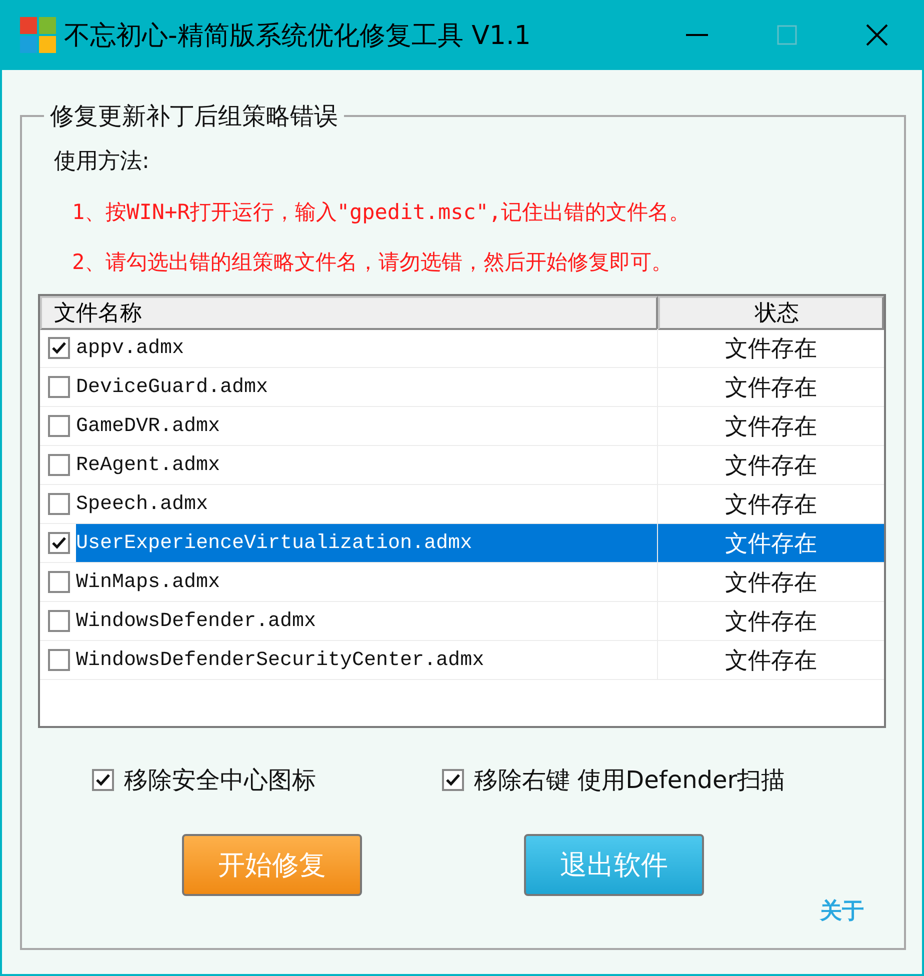 This screenshot has width=924, height=976. Describe the element at coordinates (630, 780) in the screenshot. I see `option-label: 移除右键 使用Defender扫描` at that location.